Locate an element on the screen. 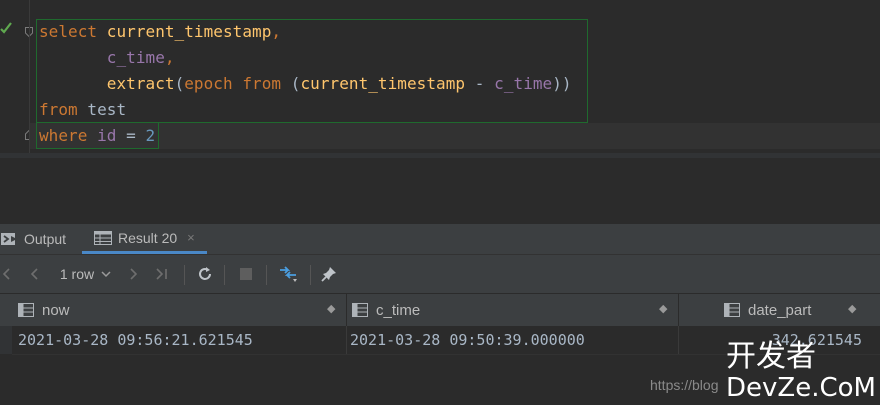 This screenshot has width=880, height=405. row-number-gutter is located at coordinates (6, 340).